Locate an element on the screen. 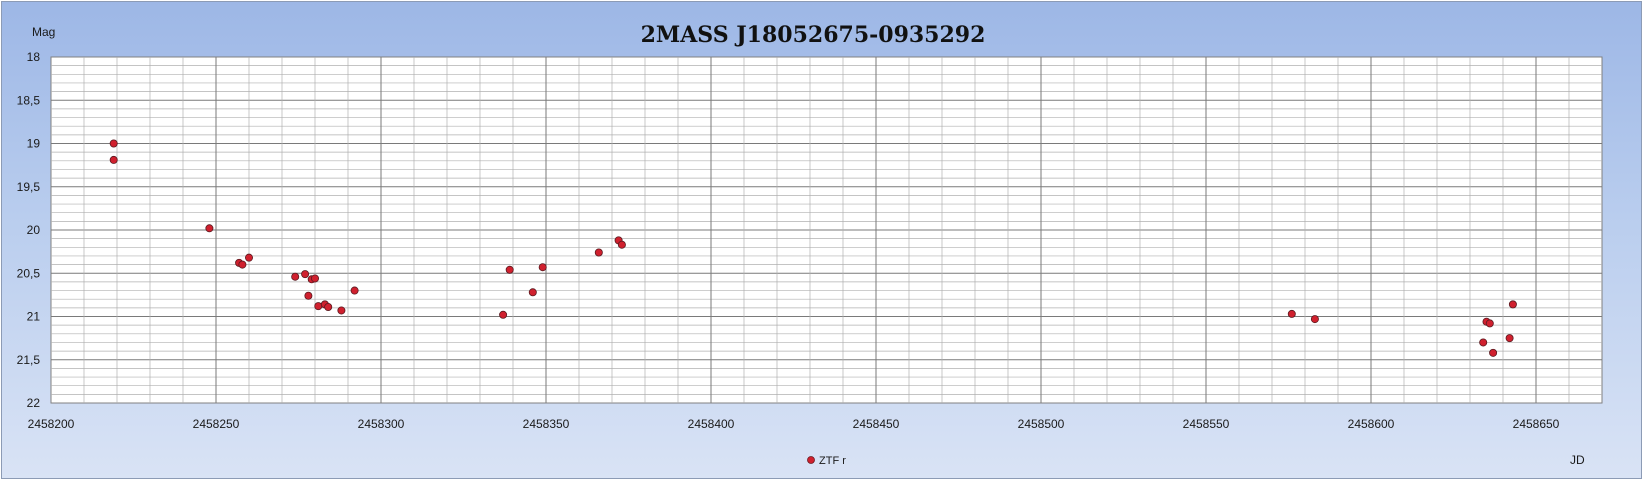  x-tick-label: 2458450 is located at coordinates (876, 424).